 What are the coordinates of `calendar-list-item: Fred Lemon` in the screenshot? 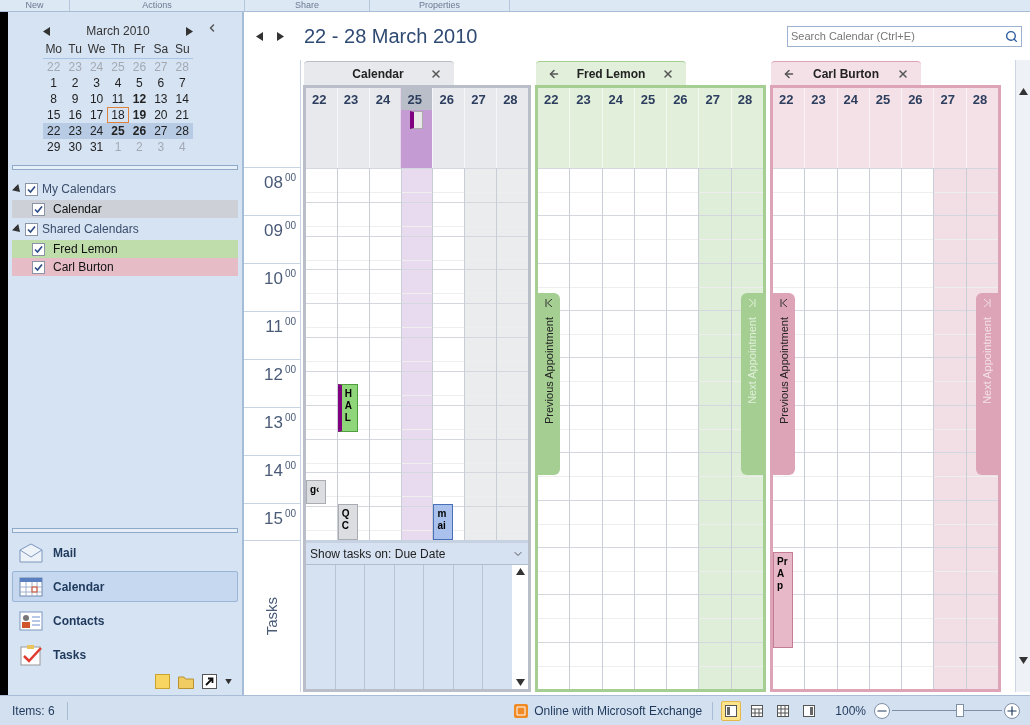 It's located at (125, 249).